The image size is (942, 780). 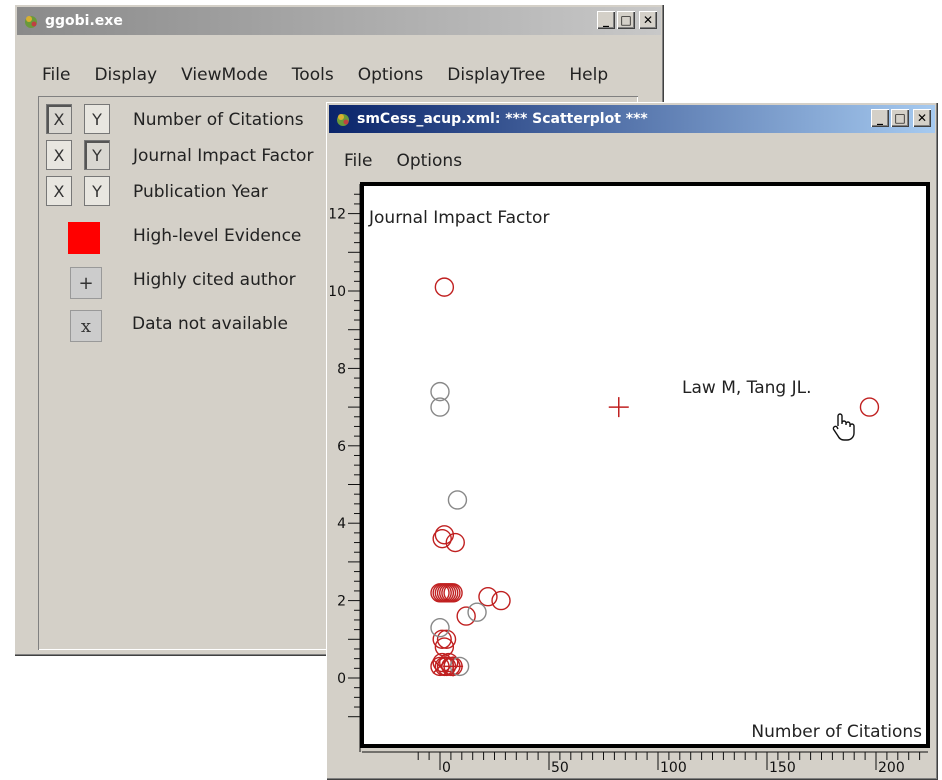 What do you see at coordinates (210, 324) in the screenshot?
I see `legend-not-available-label: Data not available` at bounding box center [210, 324].